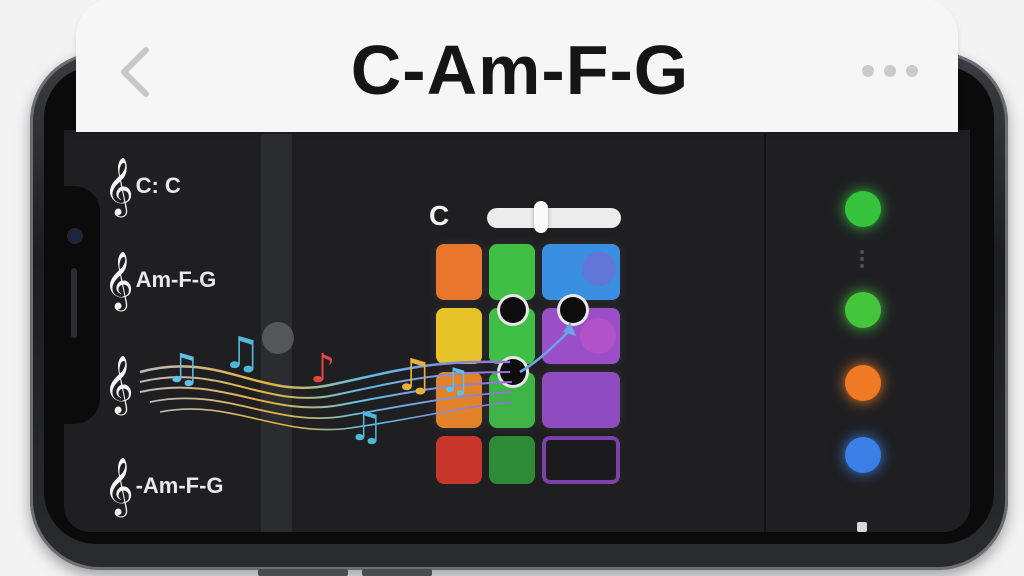 This screenshot has height=576, width=1024. What do you see at coordinates (863, 455) in the screenshot?
I see `blue-led` at bounding box center [863, 455].